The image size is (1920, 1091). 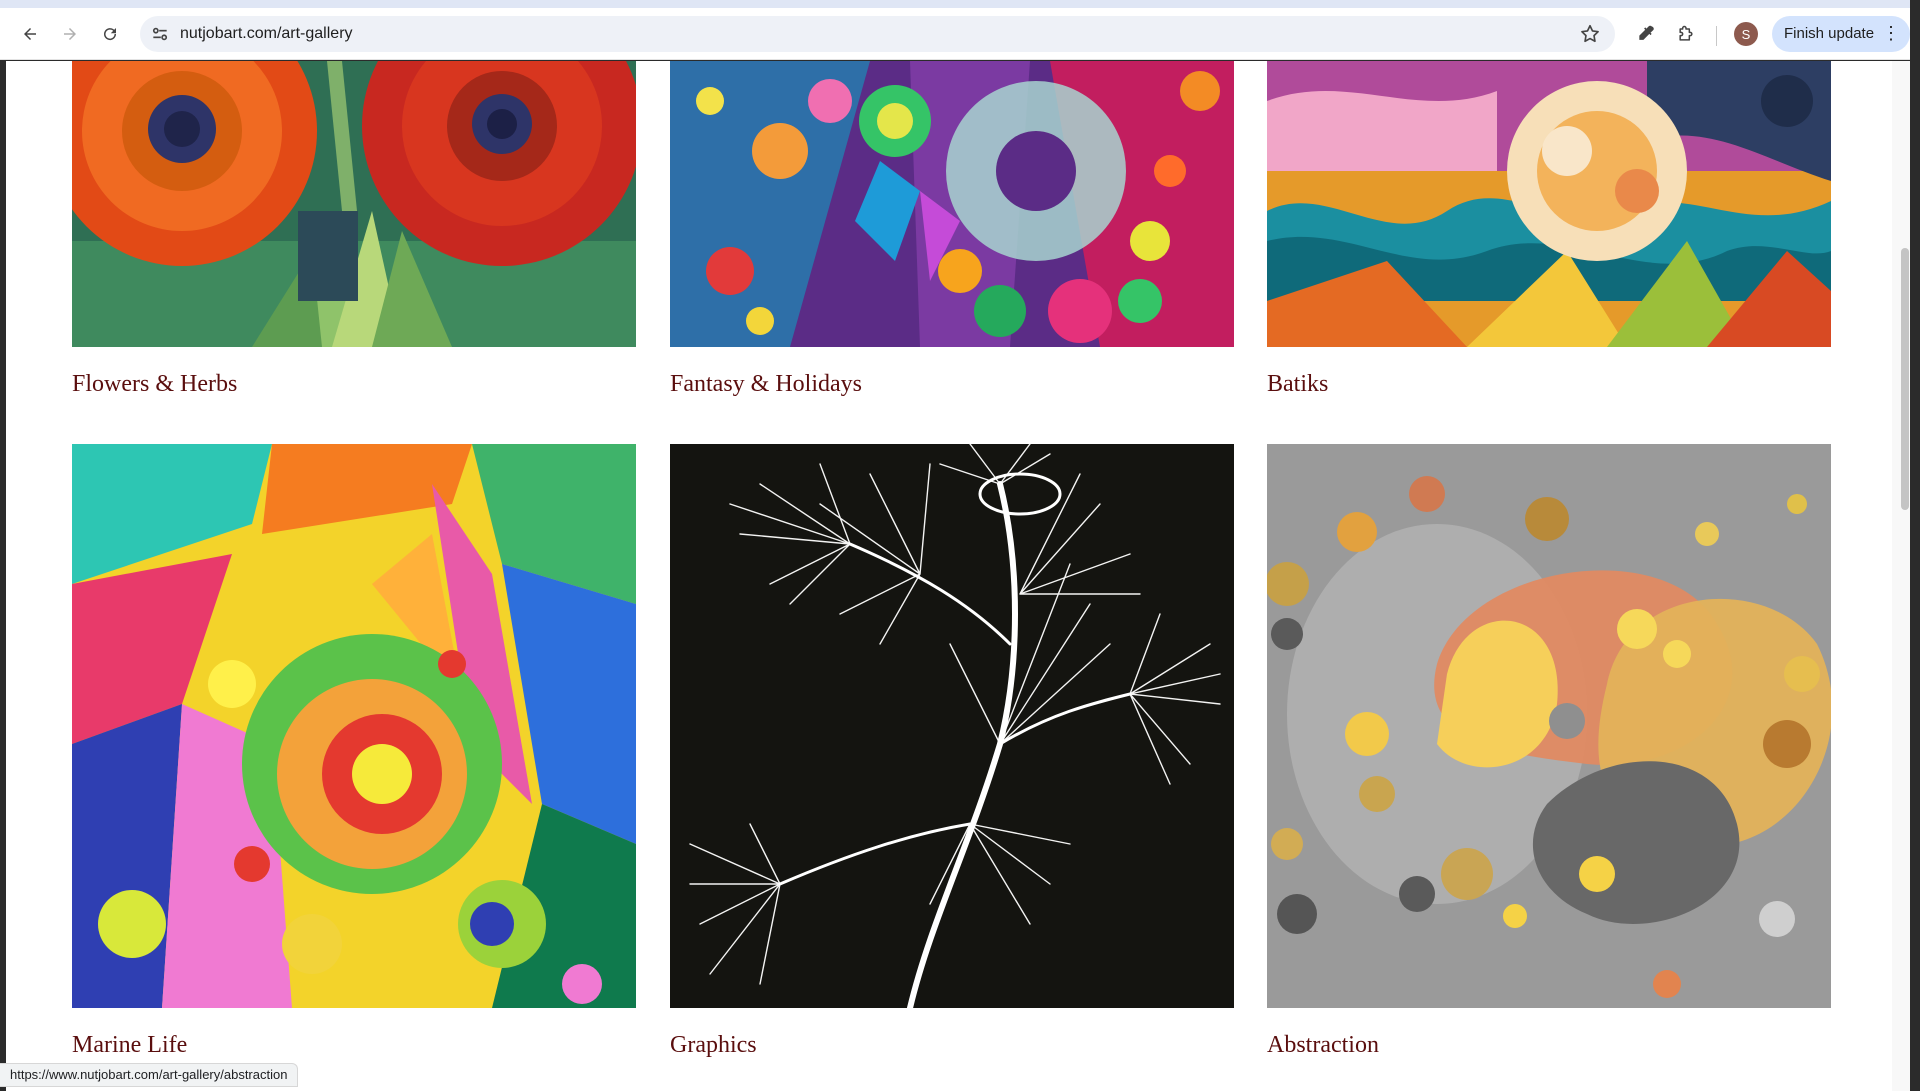 What do you see at coordinates (1323, 1045) in the screenshot?
I see `gallery-caption-abstraction: Abstraction` at bounding box center [1323, 1045].